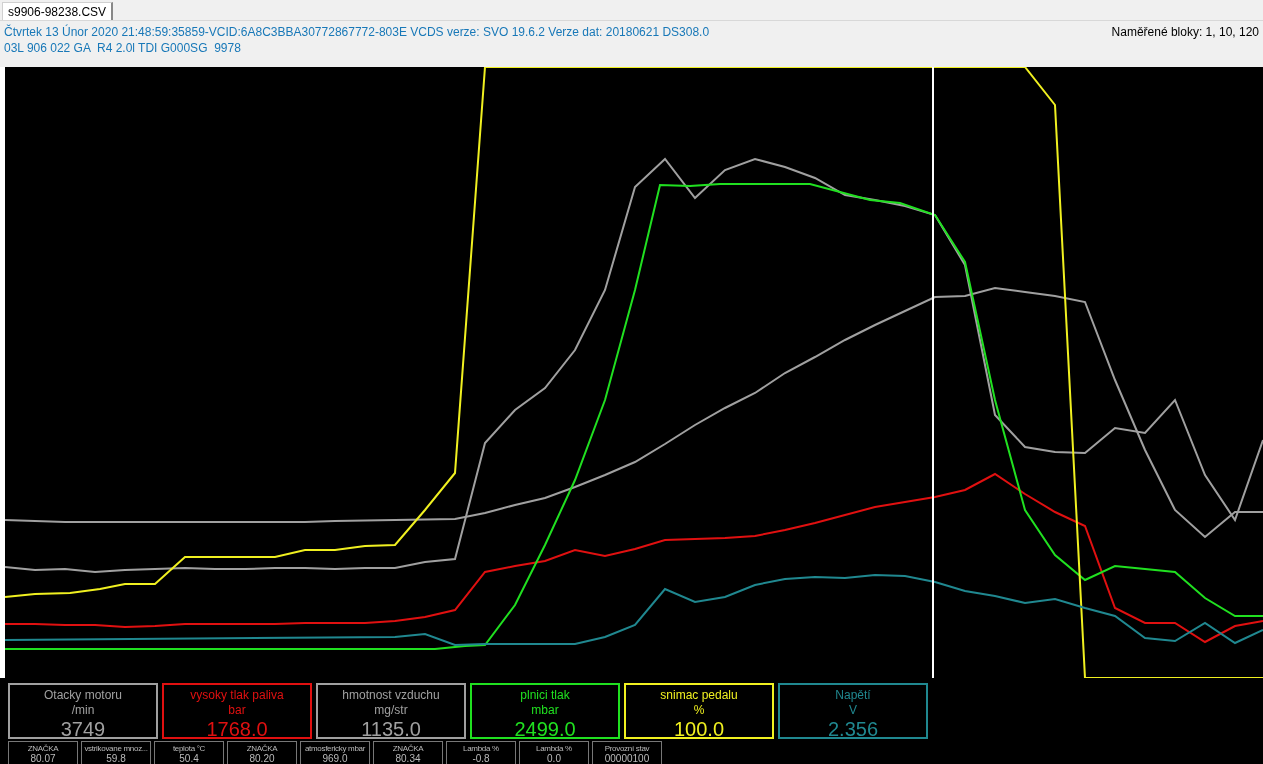  Describe the element at coordinates (116, 759) in the screenshot. I see `readout-value: 59.8` at that location.